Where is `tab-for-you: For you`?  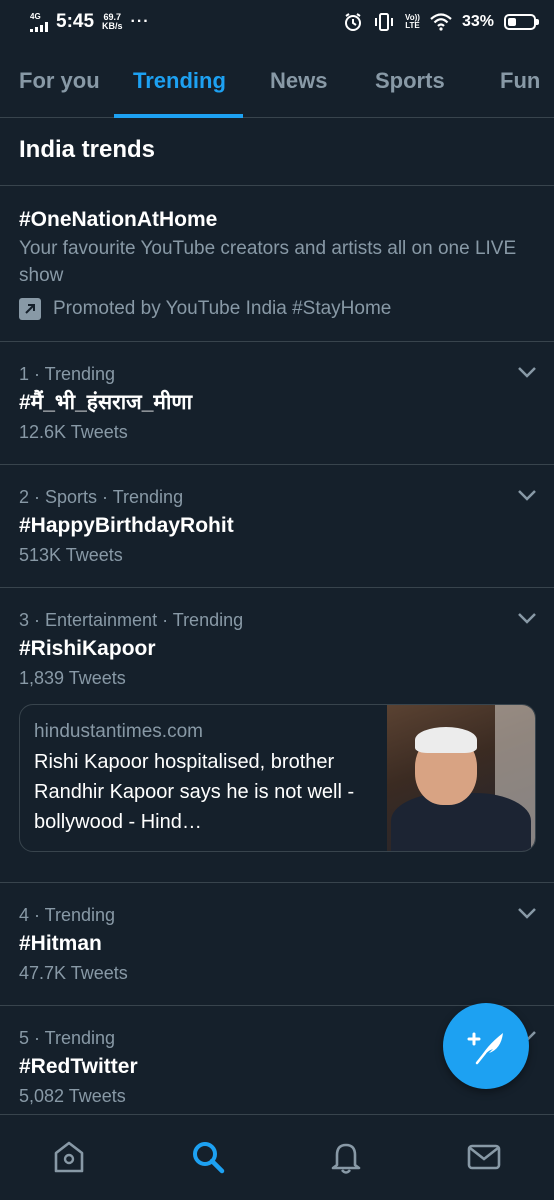 tab-for-you: For you is located at coordinates (59, 80).